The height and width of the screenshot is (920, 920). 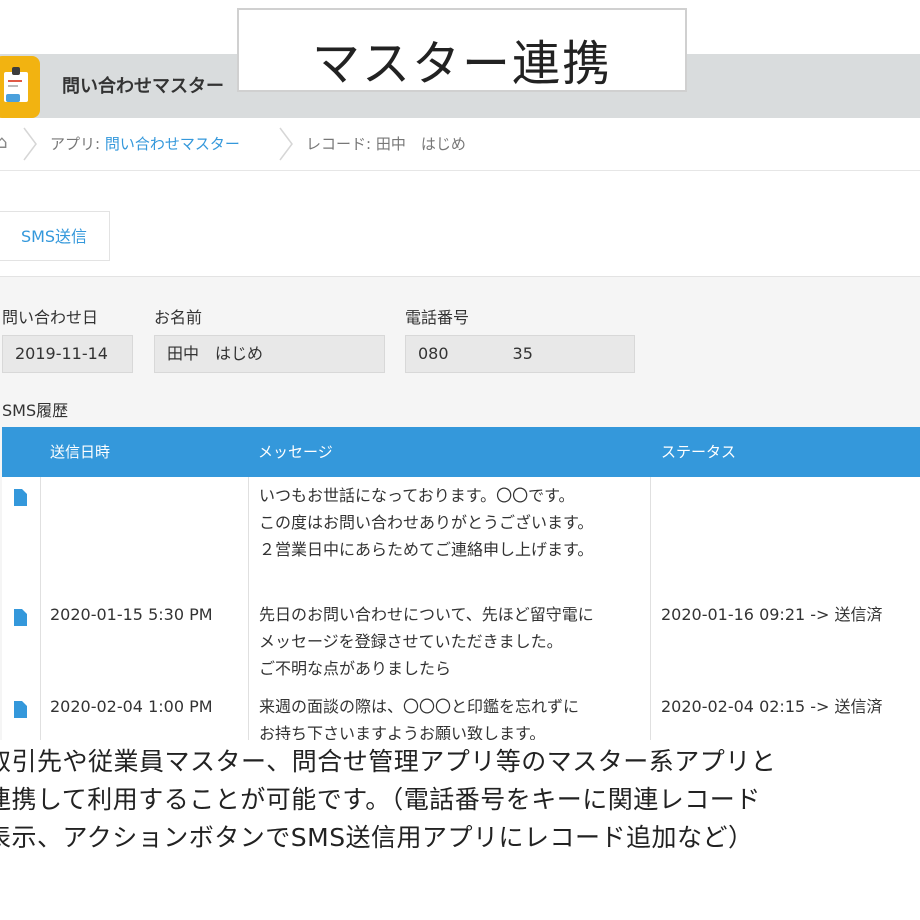 I want to click on title-banner: マスター連携, so click(x=462, y=50).